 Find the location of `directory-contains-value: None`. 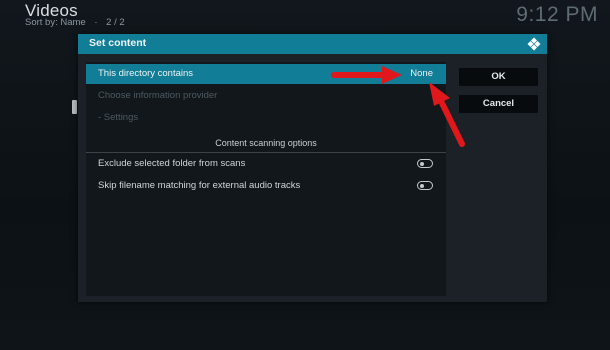

directory-contains-value: None is located at coordinates (421, 73).